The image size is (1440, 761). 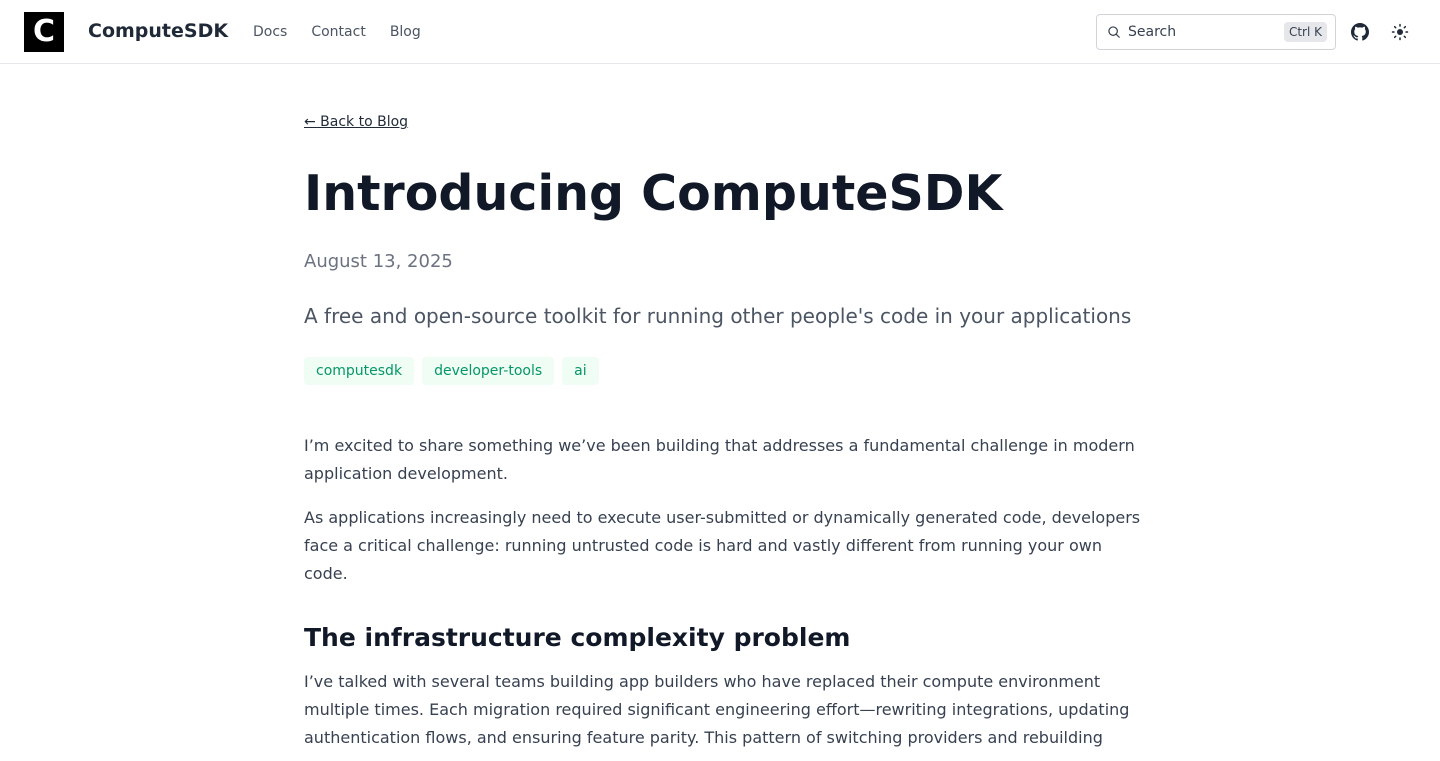 I want to click on logo-letter: C, so click(x=44, y=31).